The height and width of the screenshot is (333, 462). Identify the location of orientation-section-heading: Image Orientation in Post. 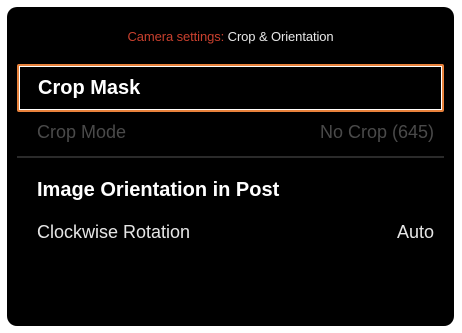
(230, 190).